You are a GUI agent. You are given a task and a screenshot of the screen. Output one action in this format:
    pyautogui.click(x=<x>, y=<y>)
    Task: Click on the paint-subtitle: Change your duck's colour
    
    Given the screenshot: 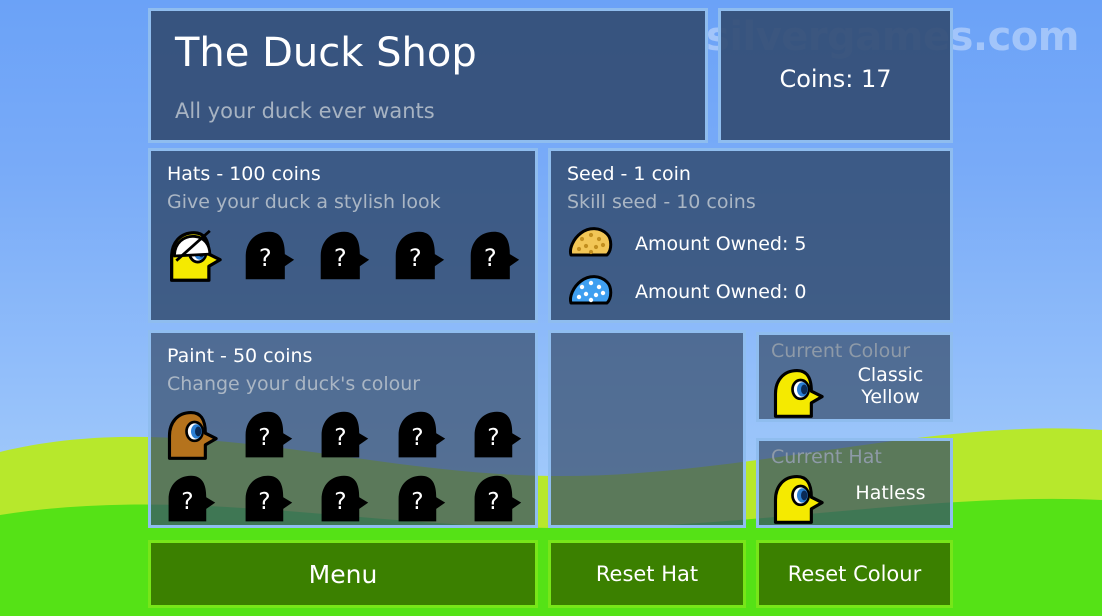 What is the action you would take?
    pyautogui.click(x=294, y=384)
    